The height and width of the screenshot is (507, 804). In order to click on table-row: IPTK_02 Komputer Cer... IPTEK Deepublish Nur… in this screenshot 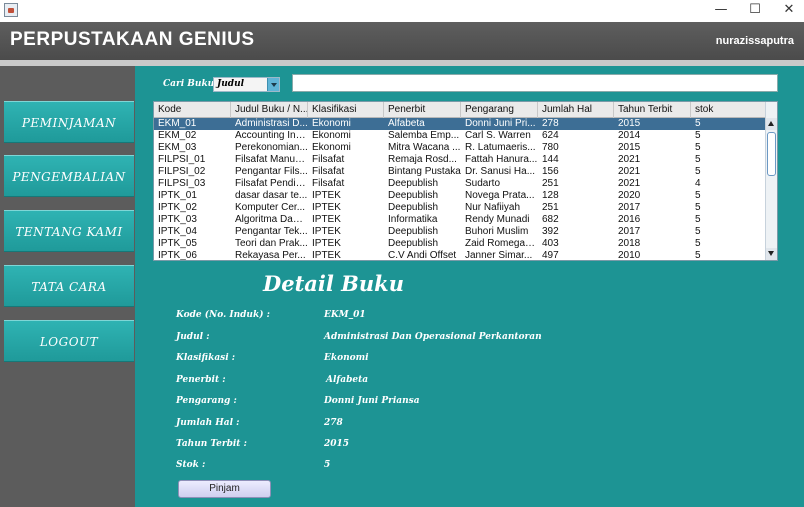, I will do `click(460, 208)`.